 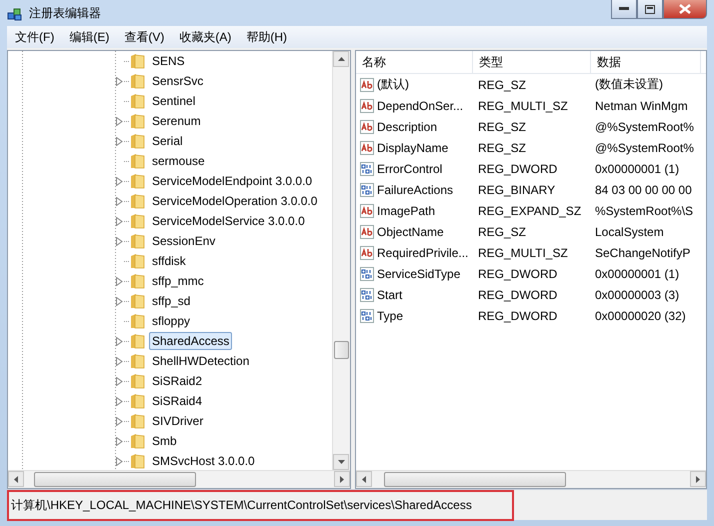 What do you see at coordinates (176, 121) in the screenshot?
I see `tree-item: Serenum` at bounding box center [176, 121].